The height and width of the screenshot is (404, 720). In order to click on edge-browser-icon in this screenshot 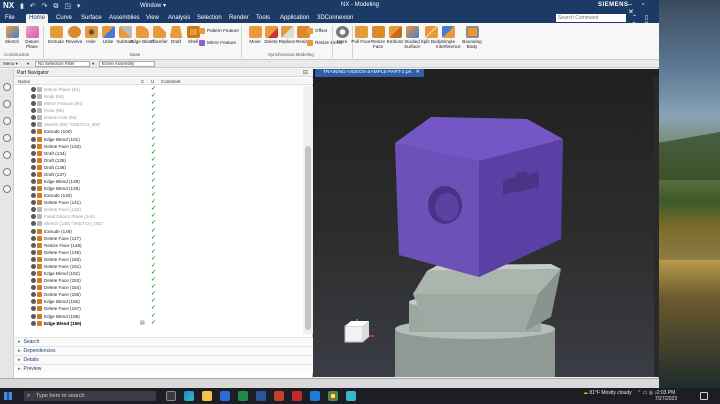, I will do `click(189, 396)`.